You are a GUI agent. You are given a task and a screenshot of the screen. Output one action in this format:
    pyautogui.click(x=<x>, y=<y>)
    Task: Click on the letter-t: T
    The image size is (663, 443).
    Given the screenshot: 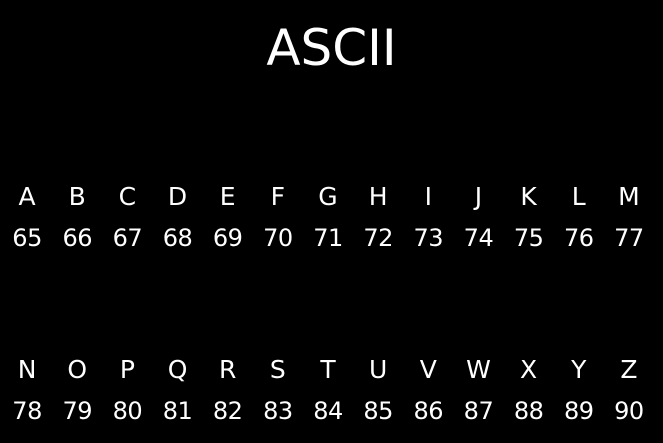 What is the action you would take?
    pyautogui.click(x=328, y=369)
    